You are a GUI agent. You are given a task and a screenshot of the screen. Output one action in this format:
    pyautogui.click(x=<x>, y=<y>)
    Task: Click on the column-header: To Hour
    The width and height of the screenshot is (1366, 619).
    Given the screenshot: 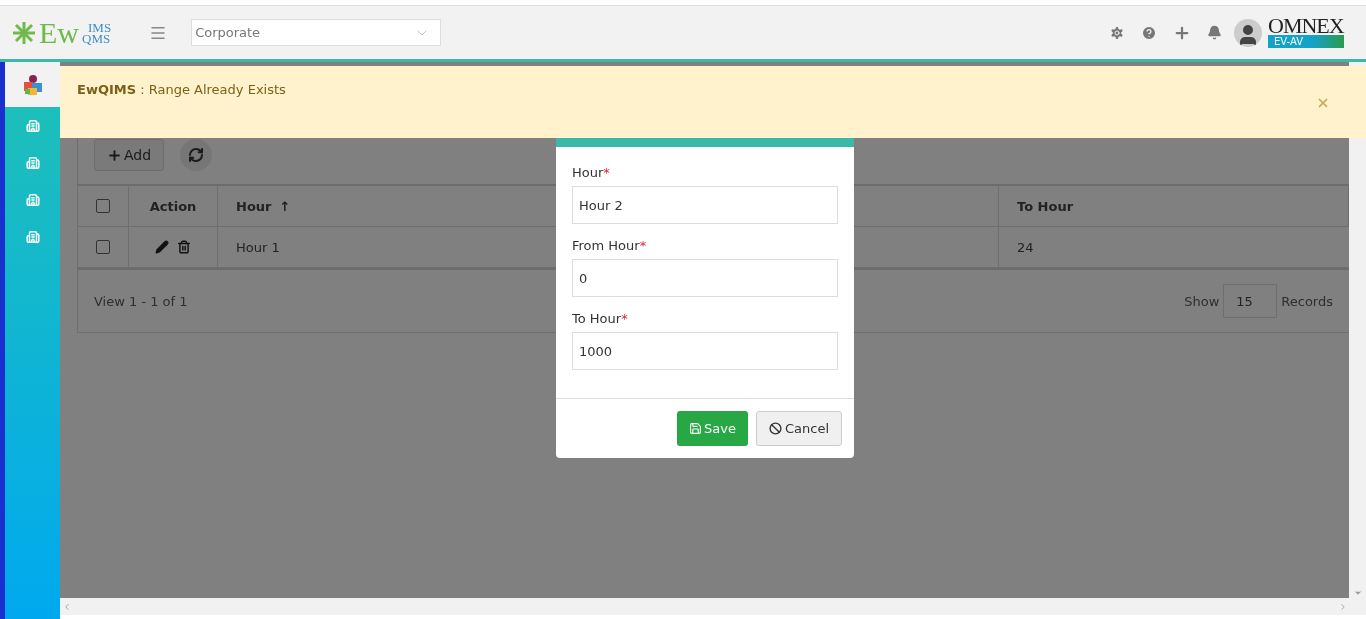 What is the action you would take?
    pyautogui.click(x=1174, y=206)
    